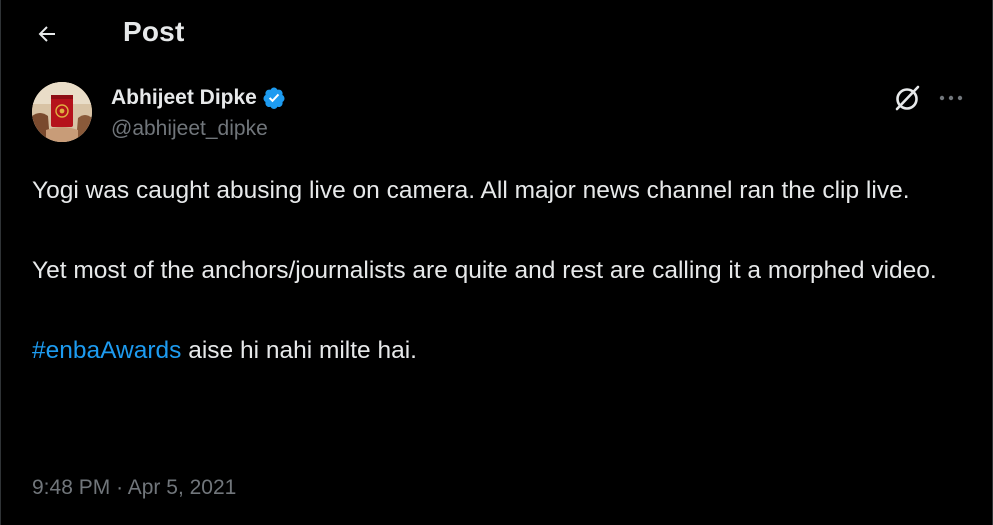  I want to click on grok-button, so click(907, 98).